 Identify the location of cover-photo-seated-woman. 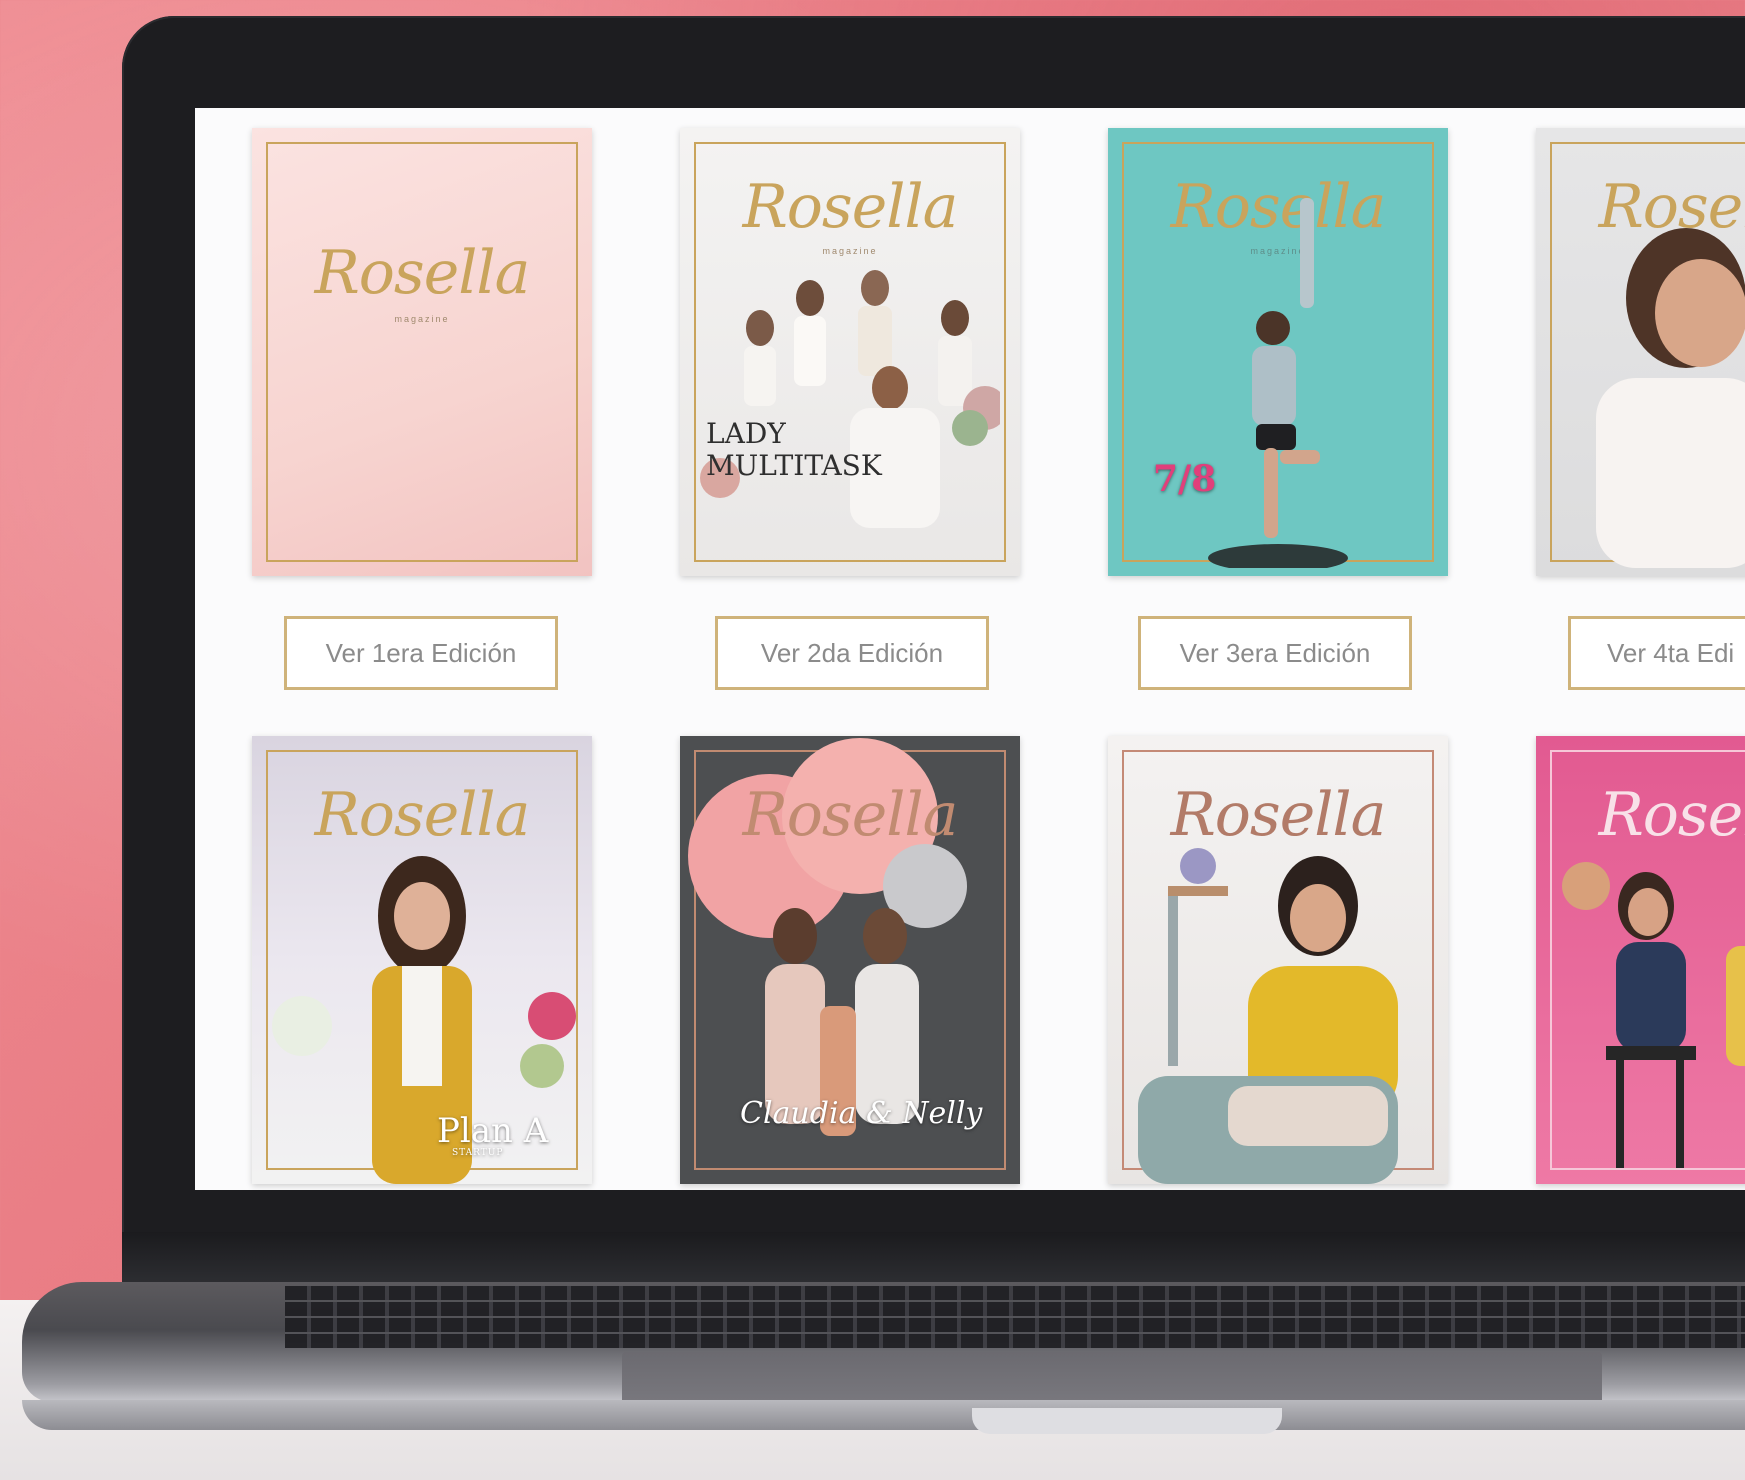
(1278, 1015).